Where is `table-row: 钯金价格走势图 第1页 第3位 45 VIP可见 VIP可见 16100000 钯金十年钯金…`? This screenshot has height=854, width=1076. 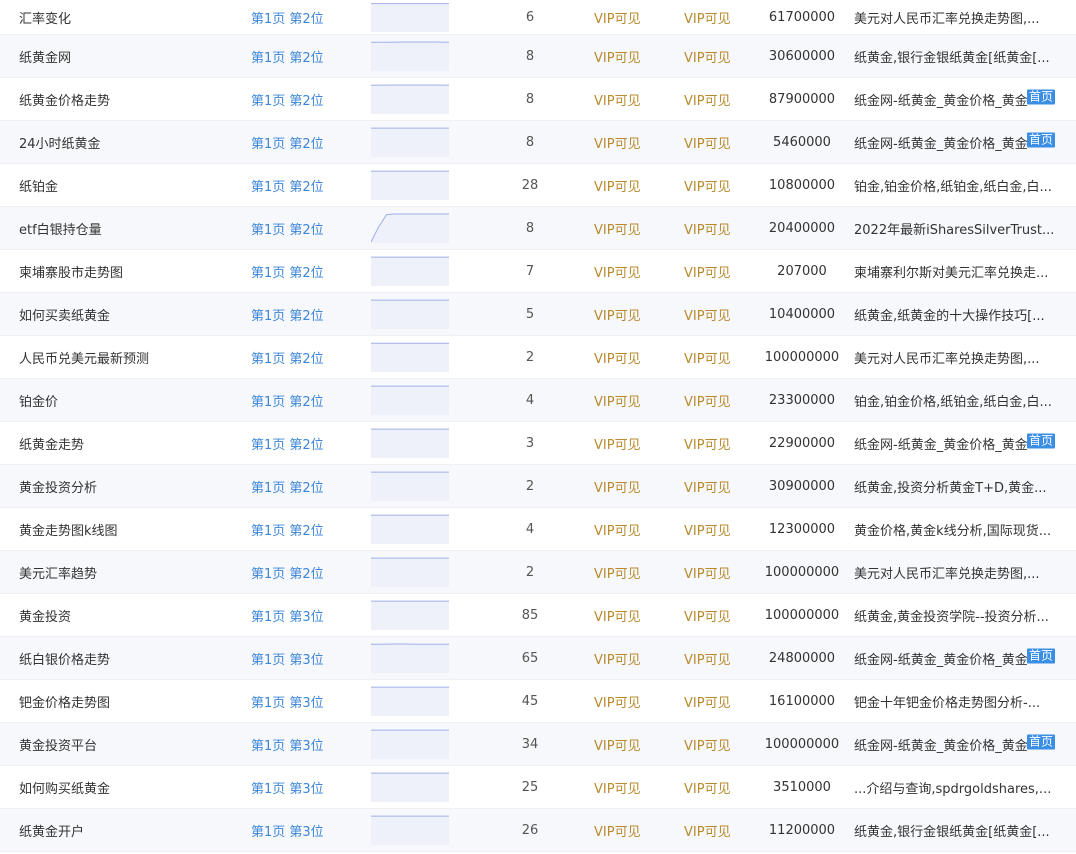
table-row: 钯金价格走势图 第1页 第3位 45 VIP可见 VIP可见 16100000 钯金十年钯金… is located at coordinates (538, 701).